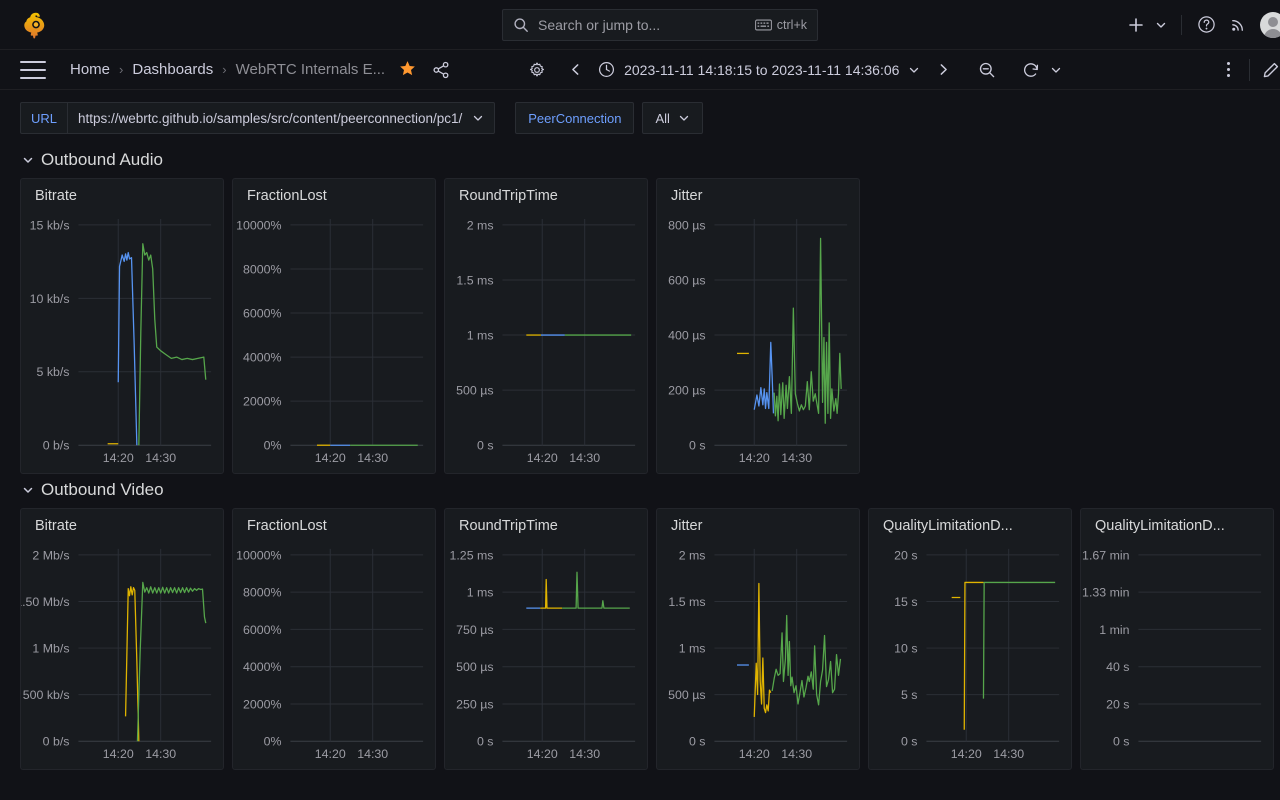 This screenshot has width=1280, height=800. I want to click on y-axis-tick-label: 4000%, so click(262, 358).